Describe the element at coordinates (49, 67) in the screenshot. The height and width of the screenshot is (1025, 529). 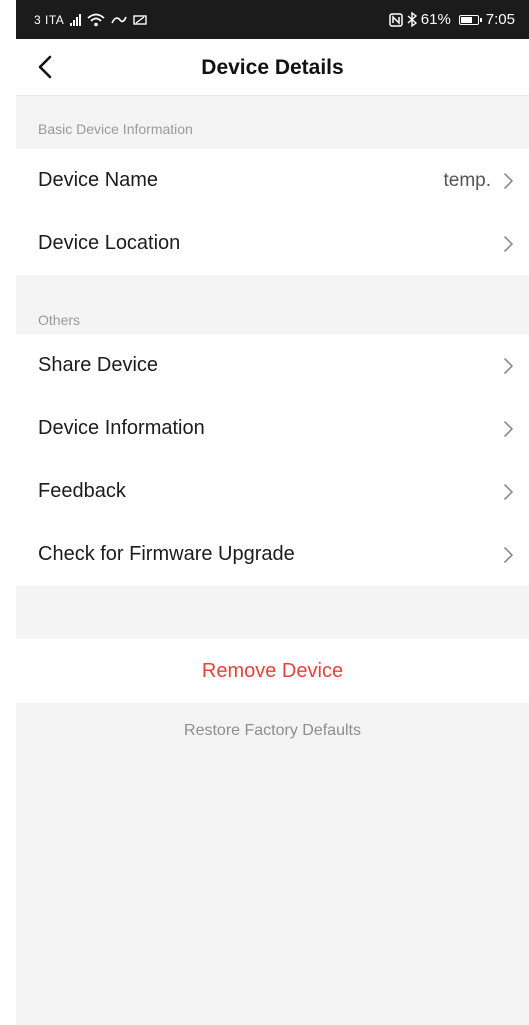
I see `back-arrow-icon` at that location.